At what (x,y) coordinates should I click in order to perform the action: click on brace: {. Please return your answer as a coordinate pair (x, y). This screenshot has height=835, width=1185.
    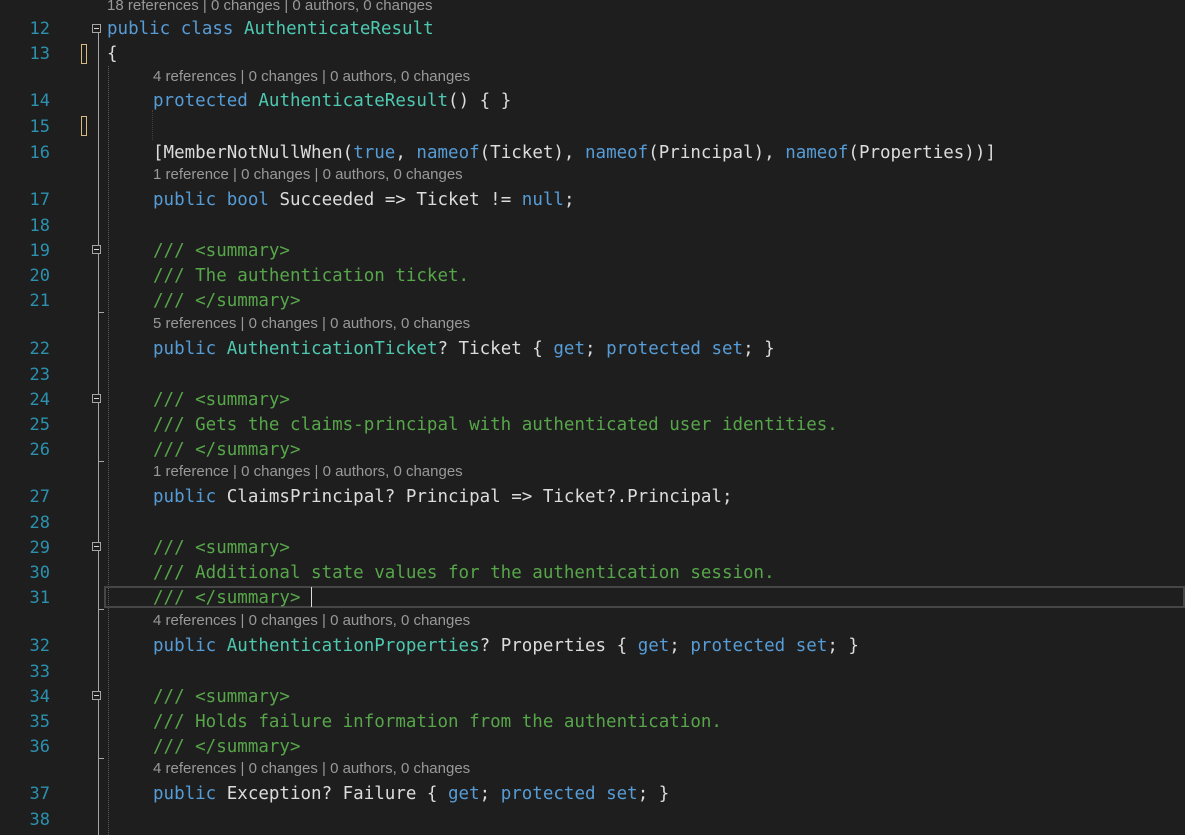
    Looking at the image, I should click on (112, 54).